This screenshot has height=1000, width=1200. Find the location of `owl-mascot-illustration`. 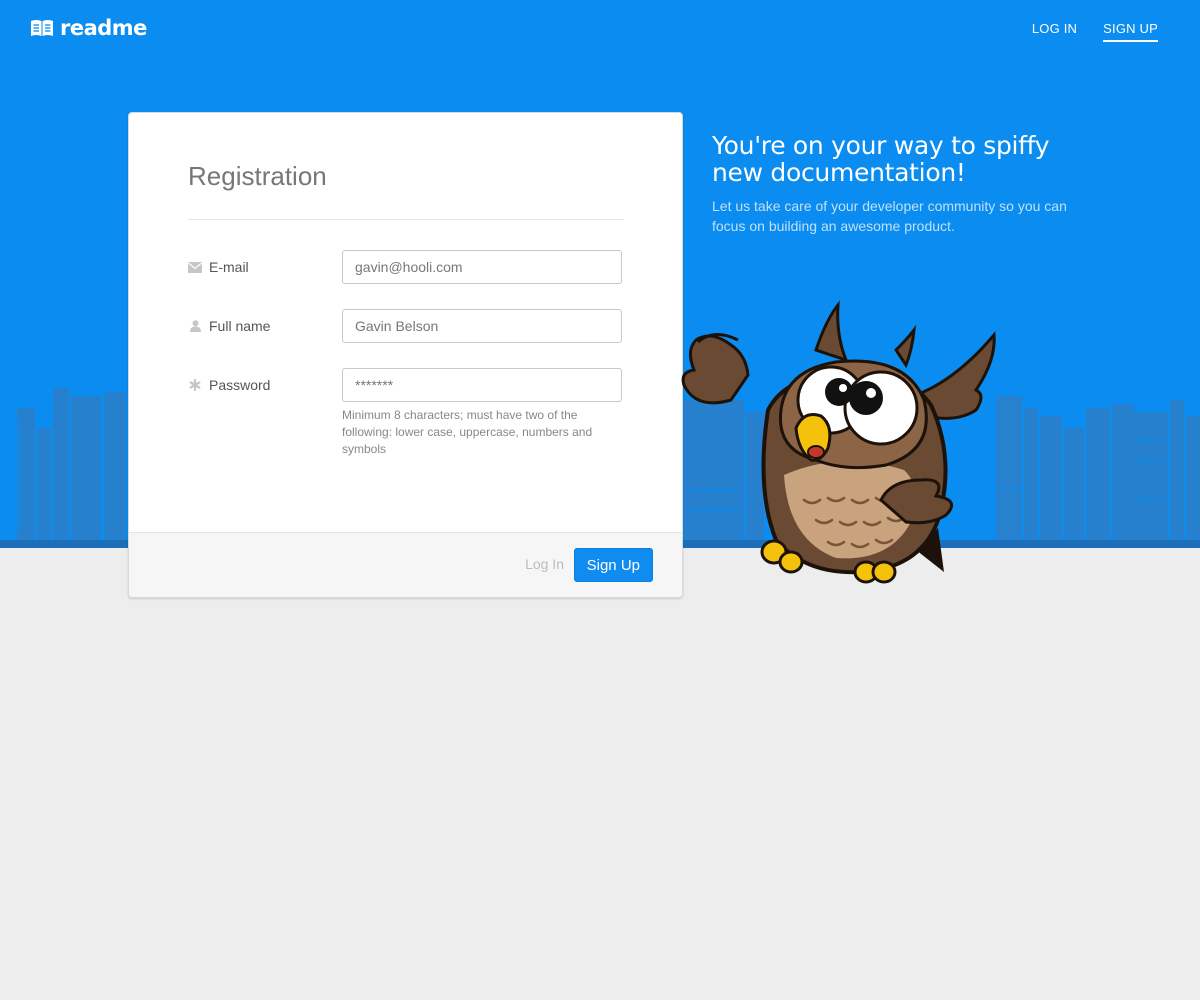

owl-mascot-illustration is located at coordinates (838, 442).